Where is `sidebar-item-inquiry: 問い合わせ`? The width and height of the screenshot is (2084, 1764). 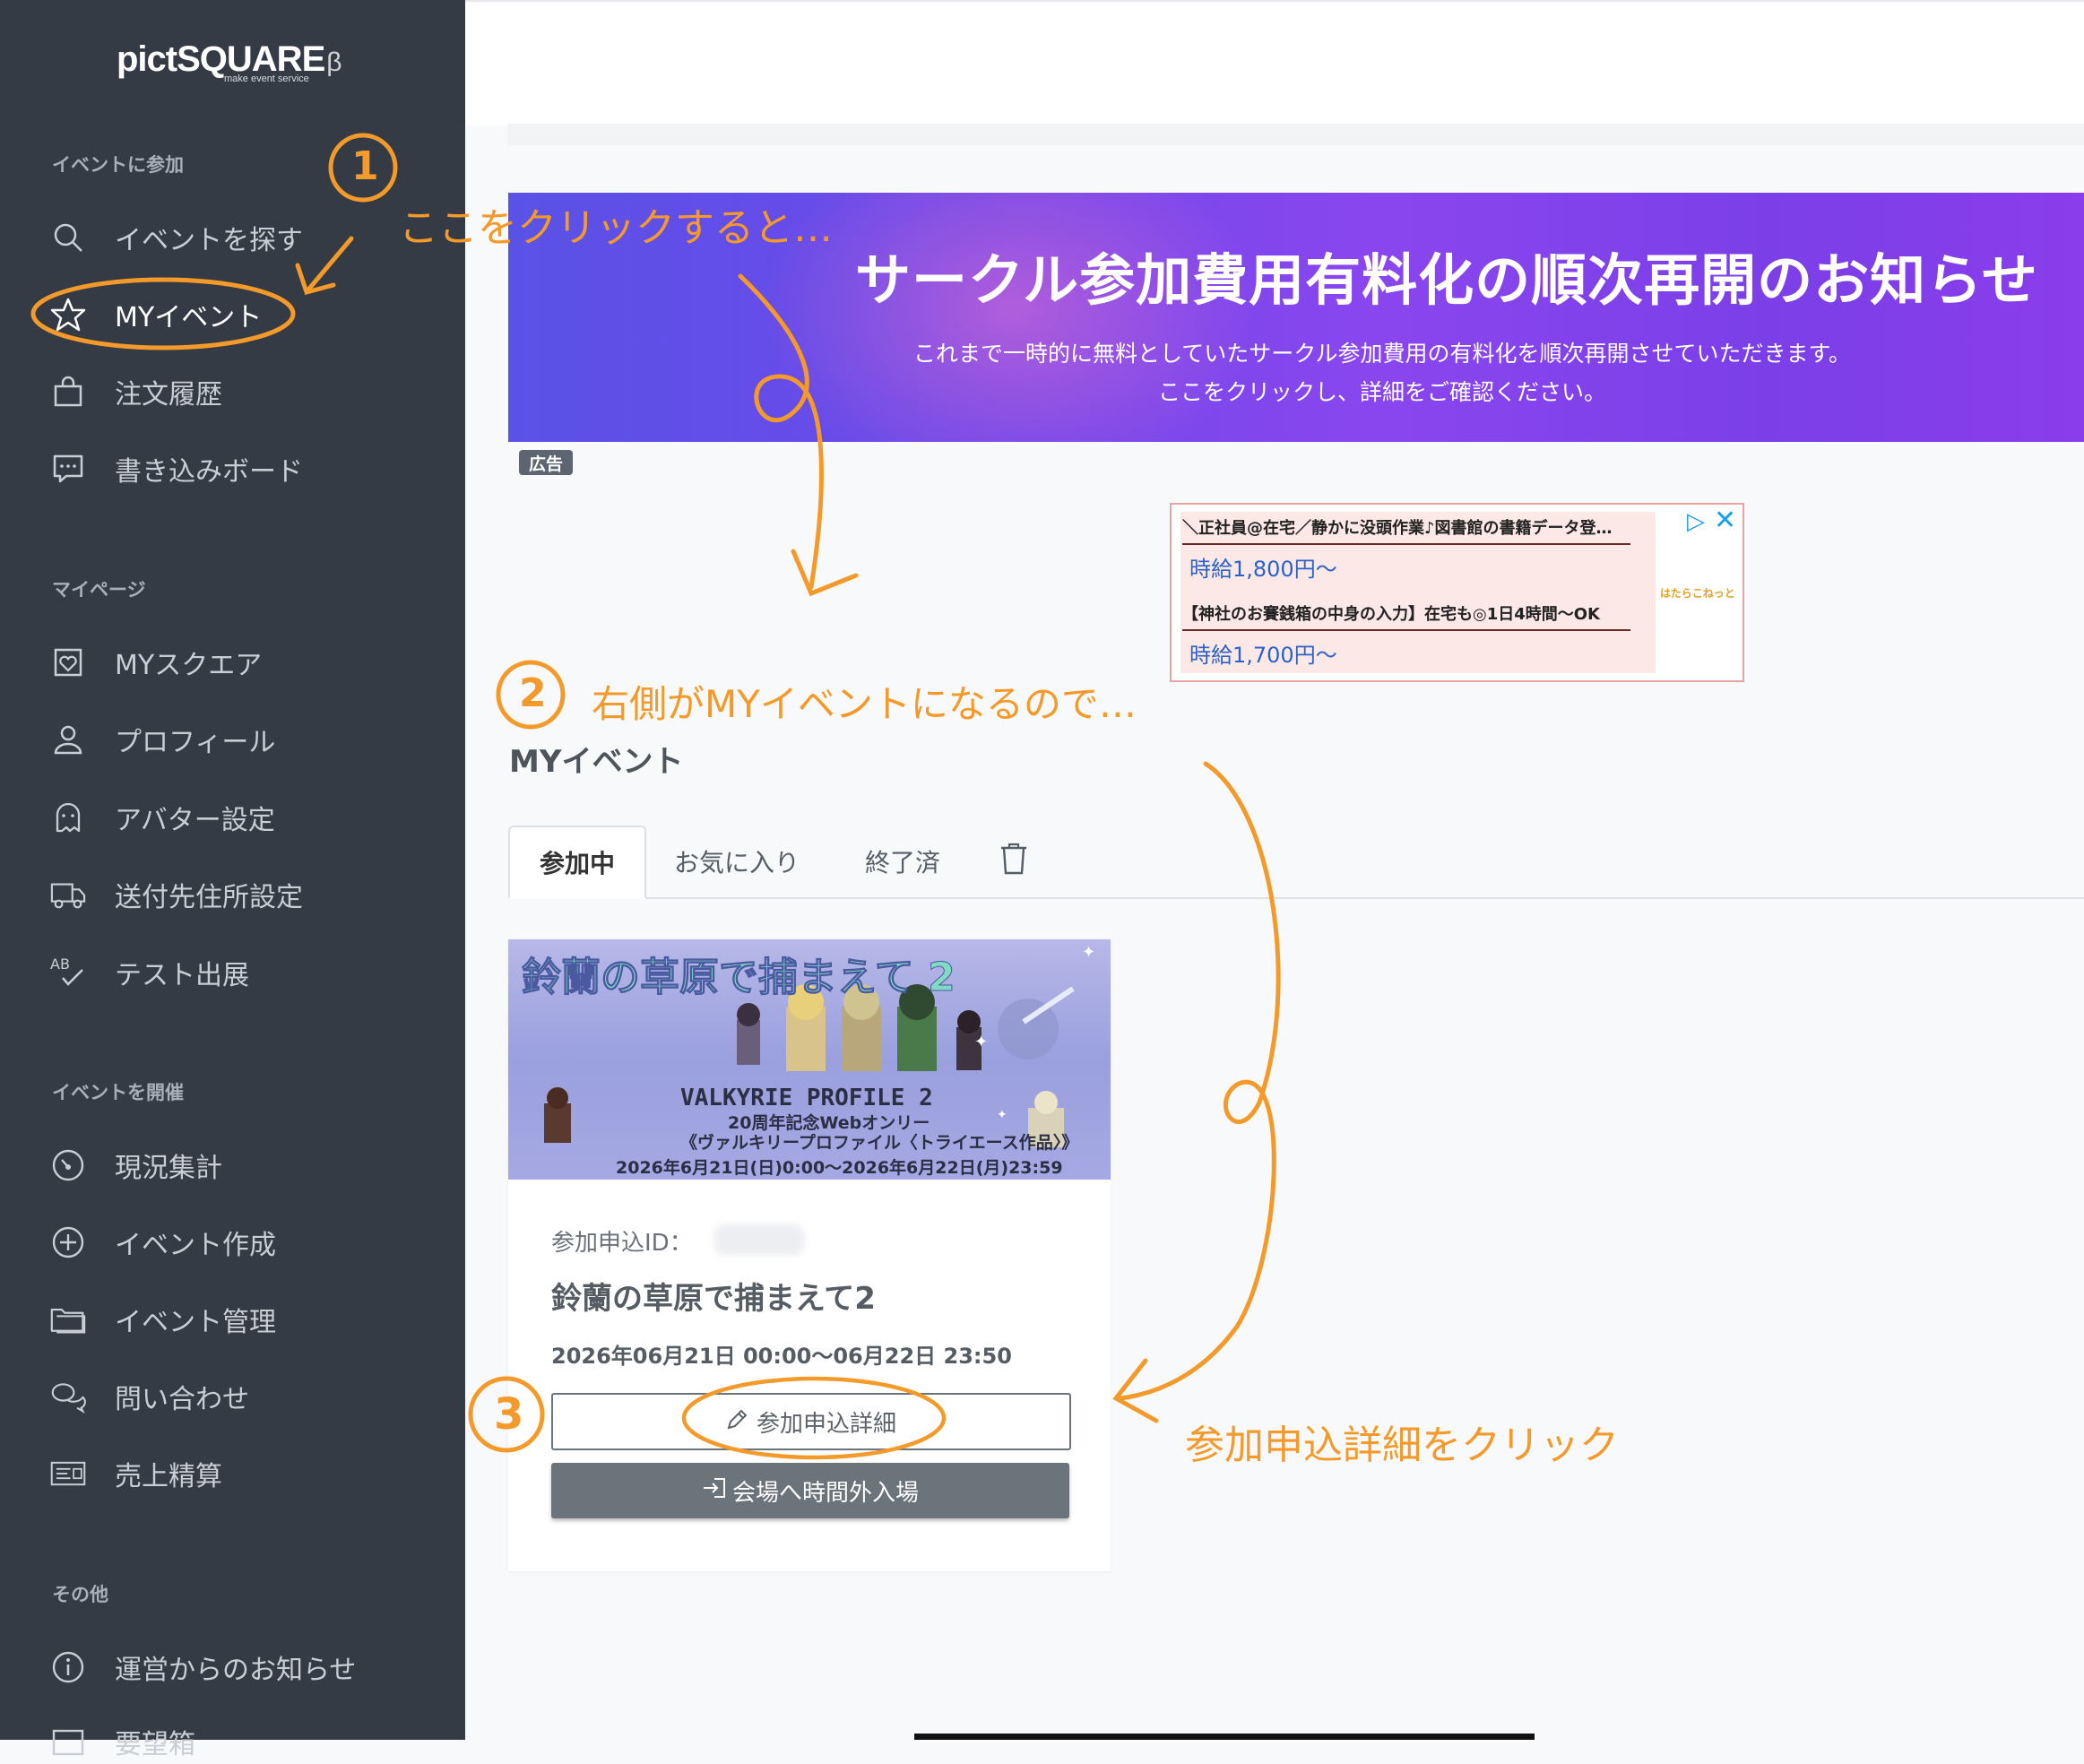
sidebar-item-inquiry: 問い合わせ is located at coordinates (149, 1396).